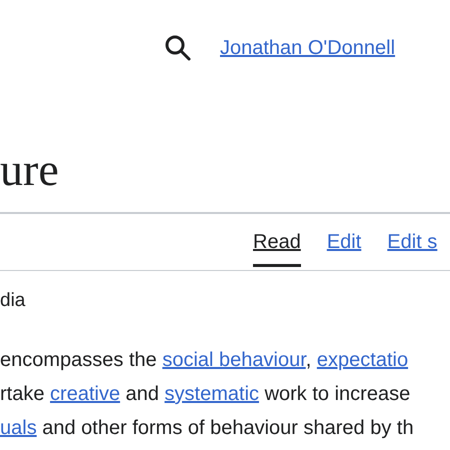 Image resolution: width=450 pixels, height=450 pixels. What do you see at coordinates (79, 360) in the screenshot?
I see `body-text: encompasses the` at bounding box center [79, 360].